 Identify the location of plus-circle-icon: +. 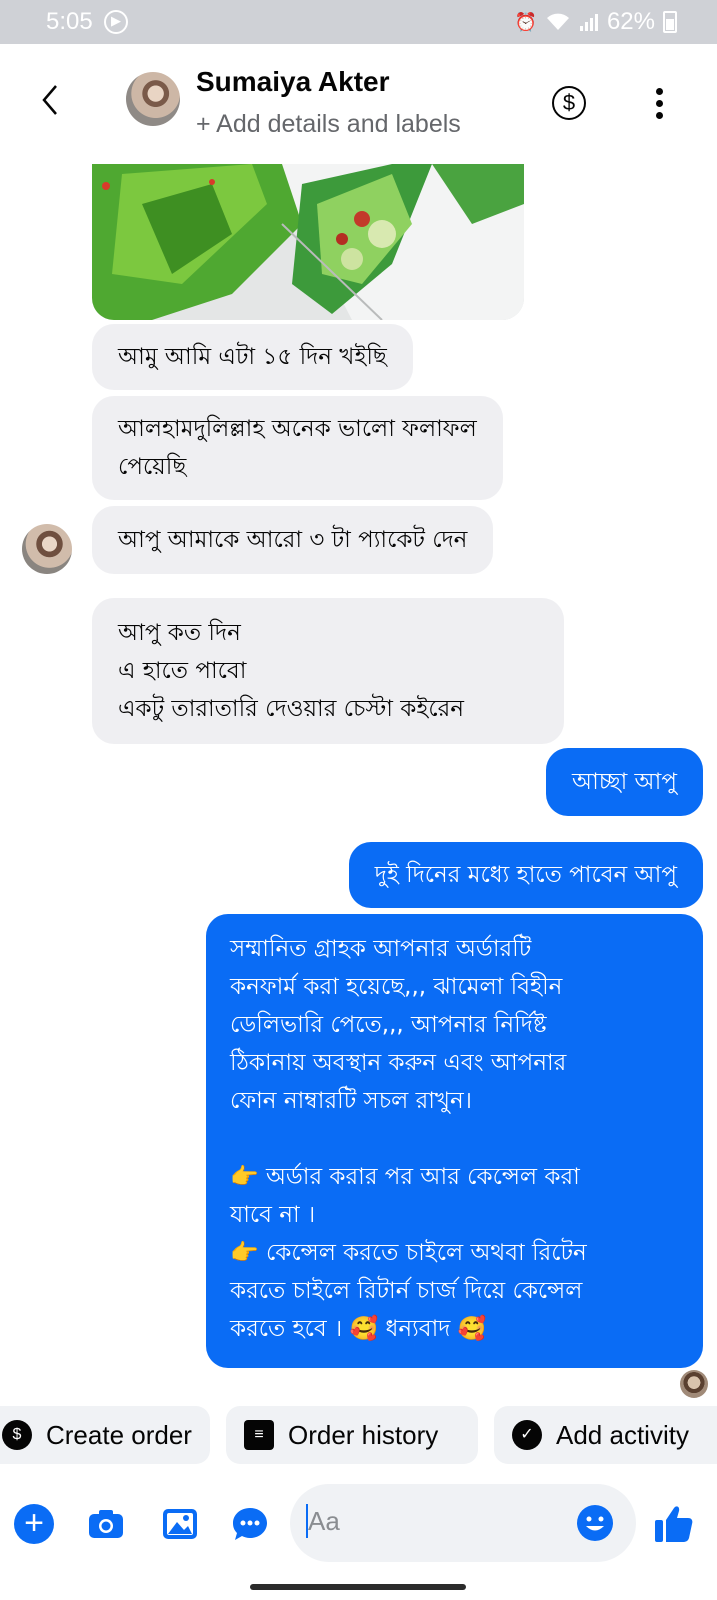
(34, 1524).